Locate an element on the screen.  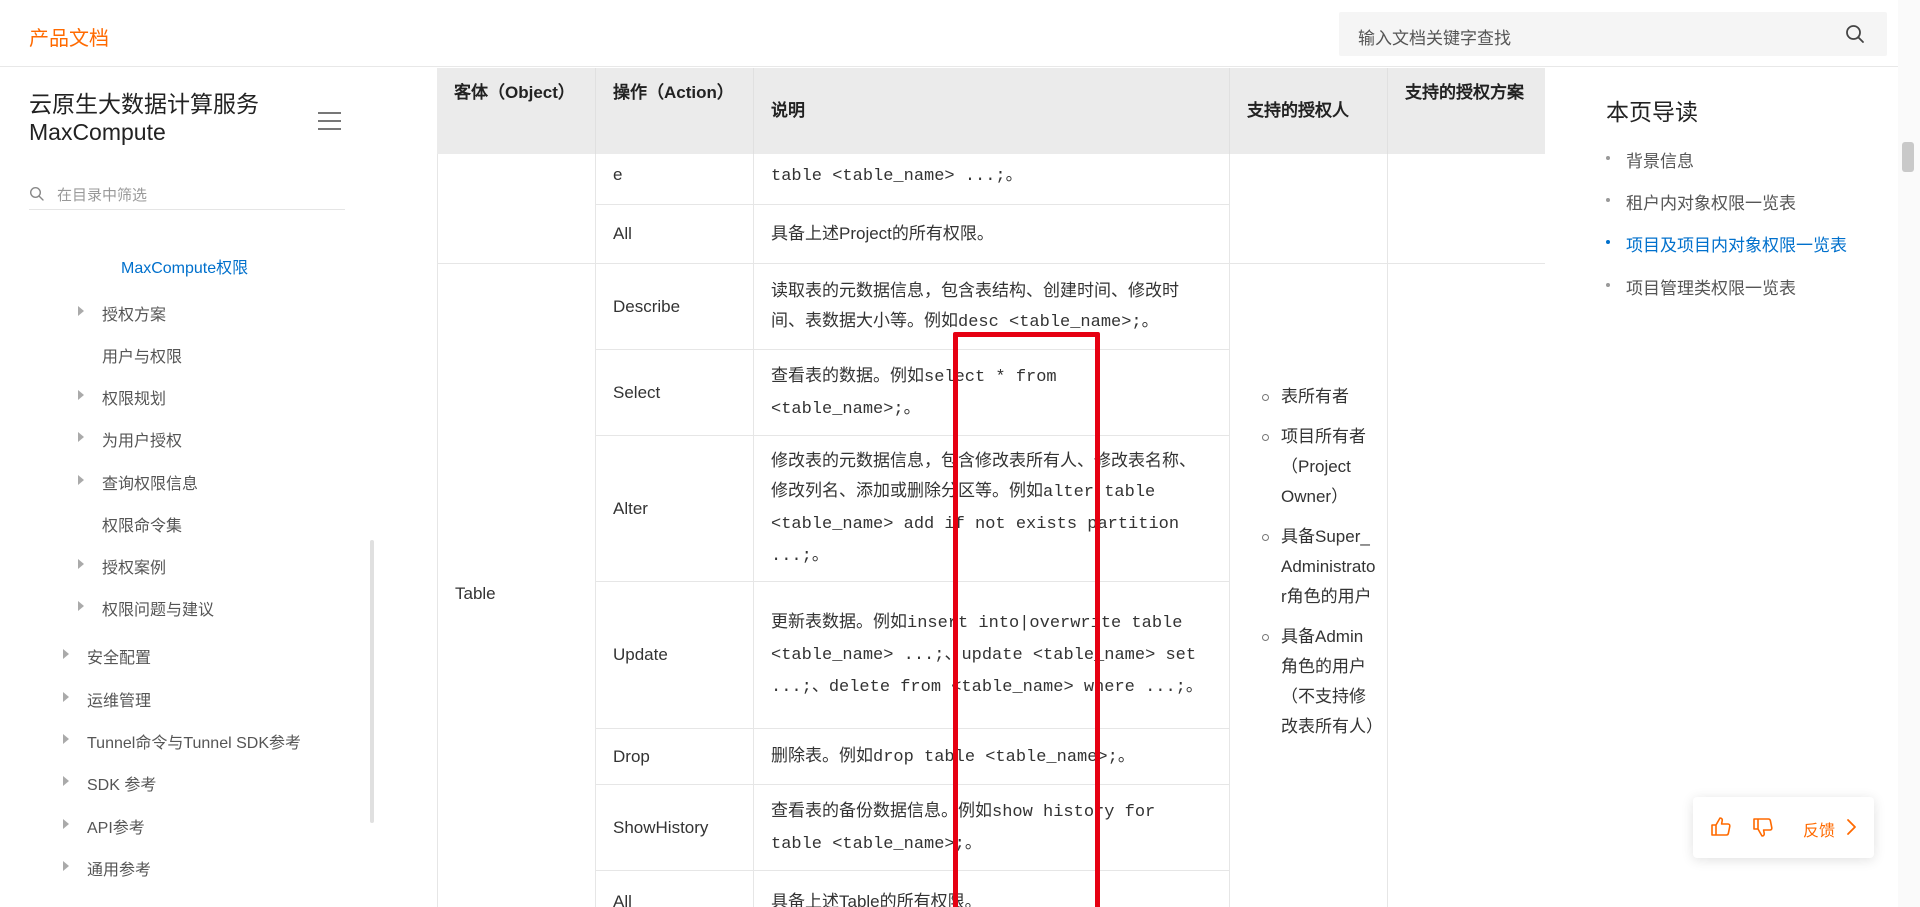
table-cell-action-select: Select is located at coordinates (675, 393).